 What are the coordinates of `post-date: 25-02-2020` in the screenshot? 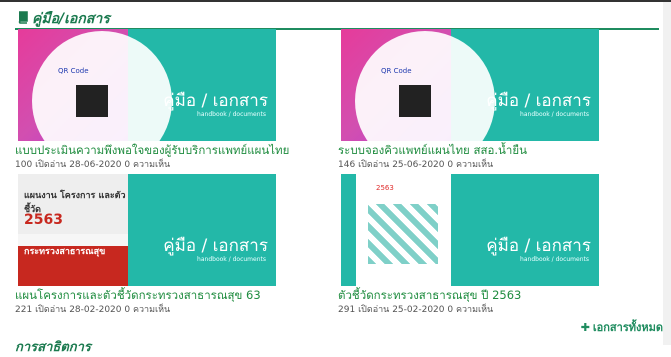 It's located at (418, 310).